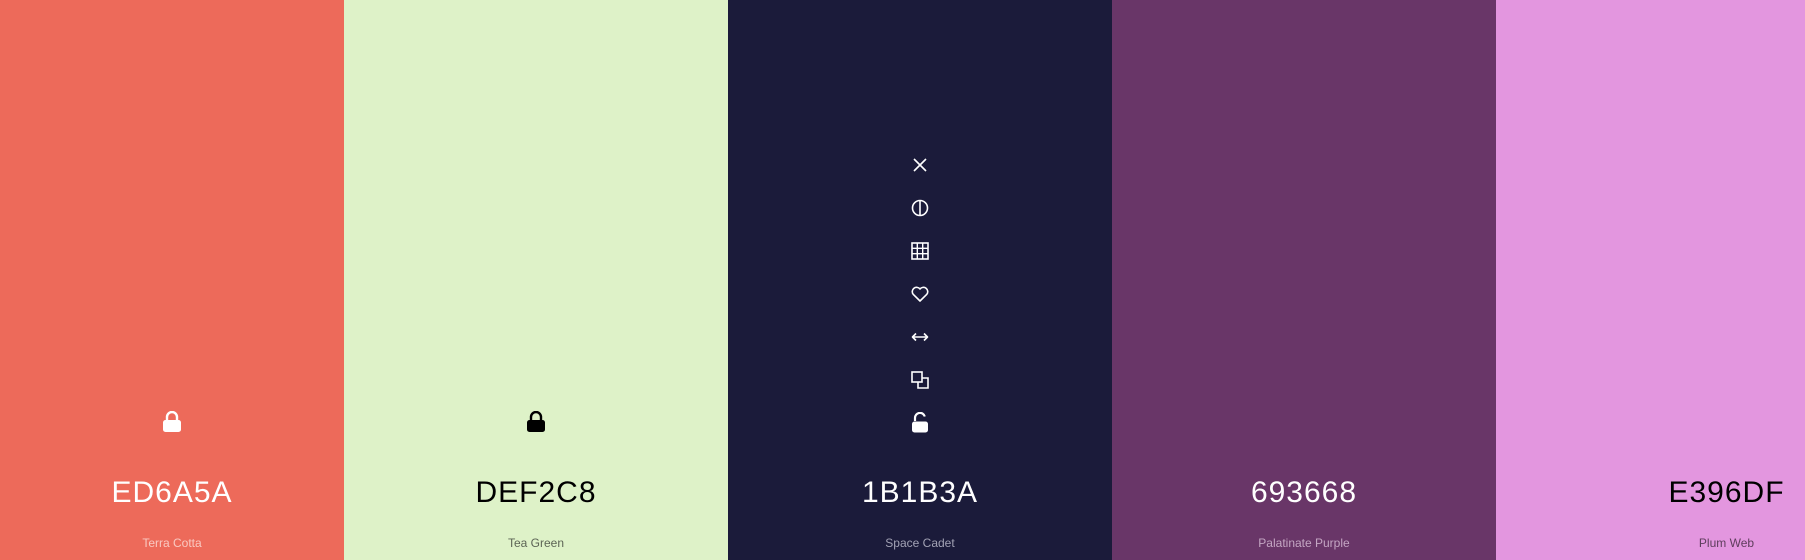 This screenshot has width=1805, height=560. What do you see at coordinates (172, 543) in the screenshot?
I see `color-name: Terra Cotta` at bounding box center [172, 543].